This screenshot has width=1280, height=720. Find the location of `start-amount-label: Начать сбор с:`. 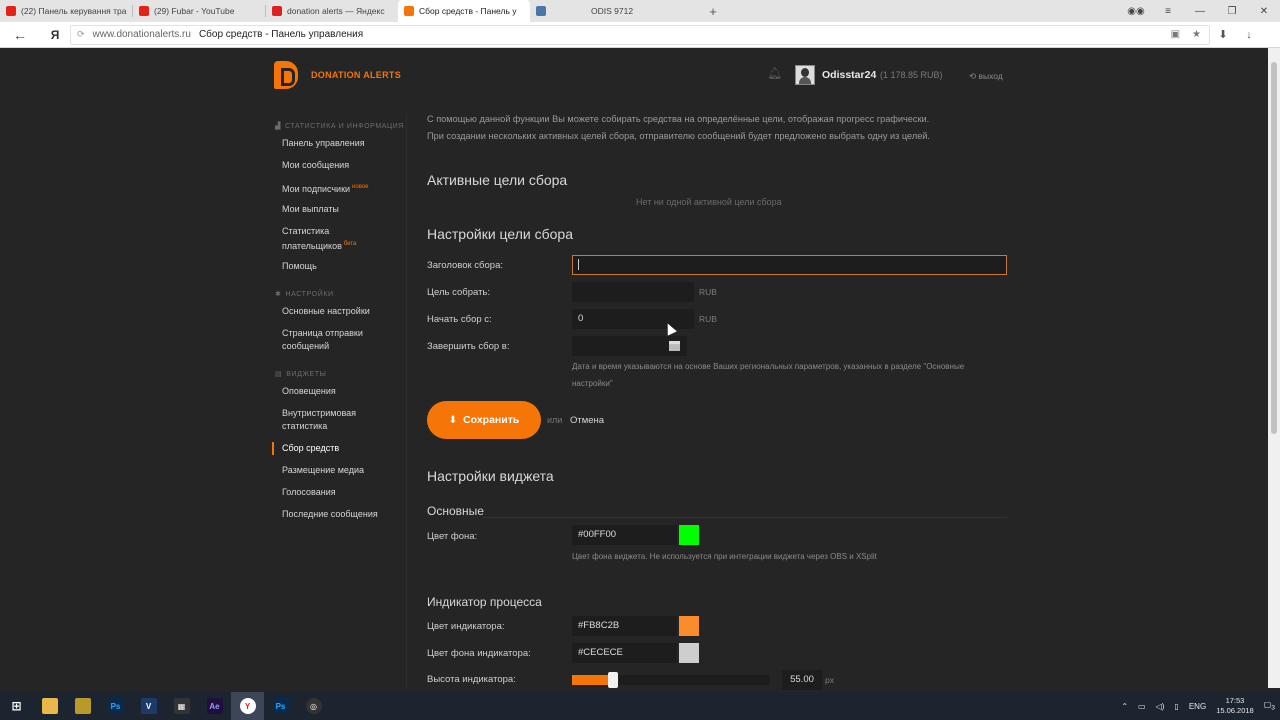

start-amount-label: Начать сбор с: is located at coordinates (459, 319).